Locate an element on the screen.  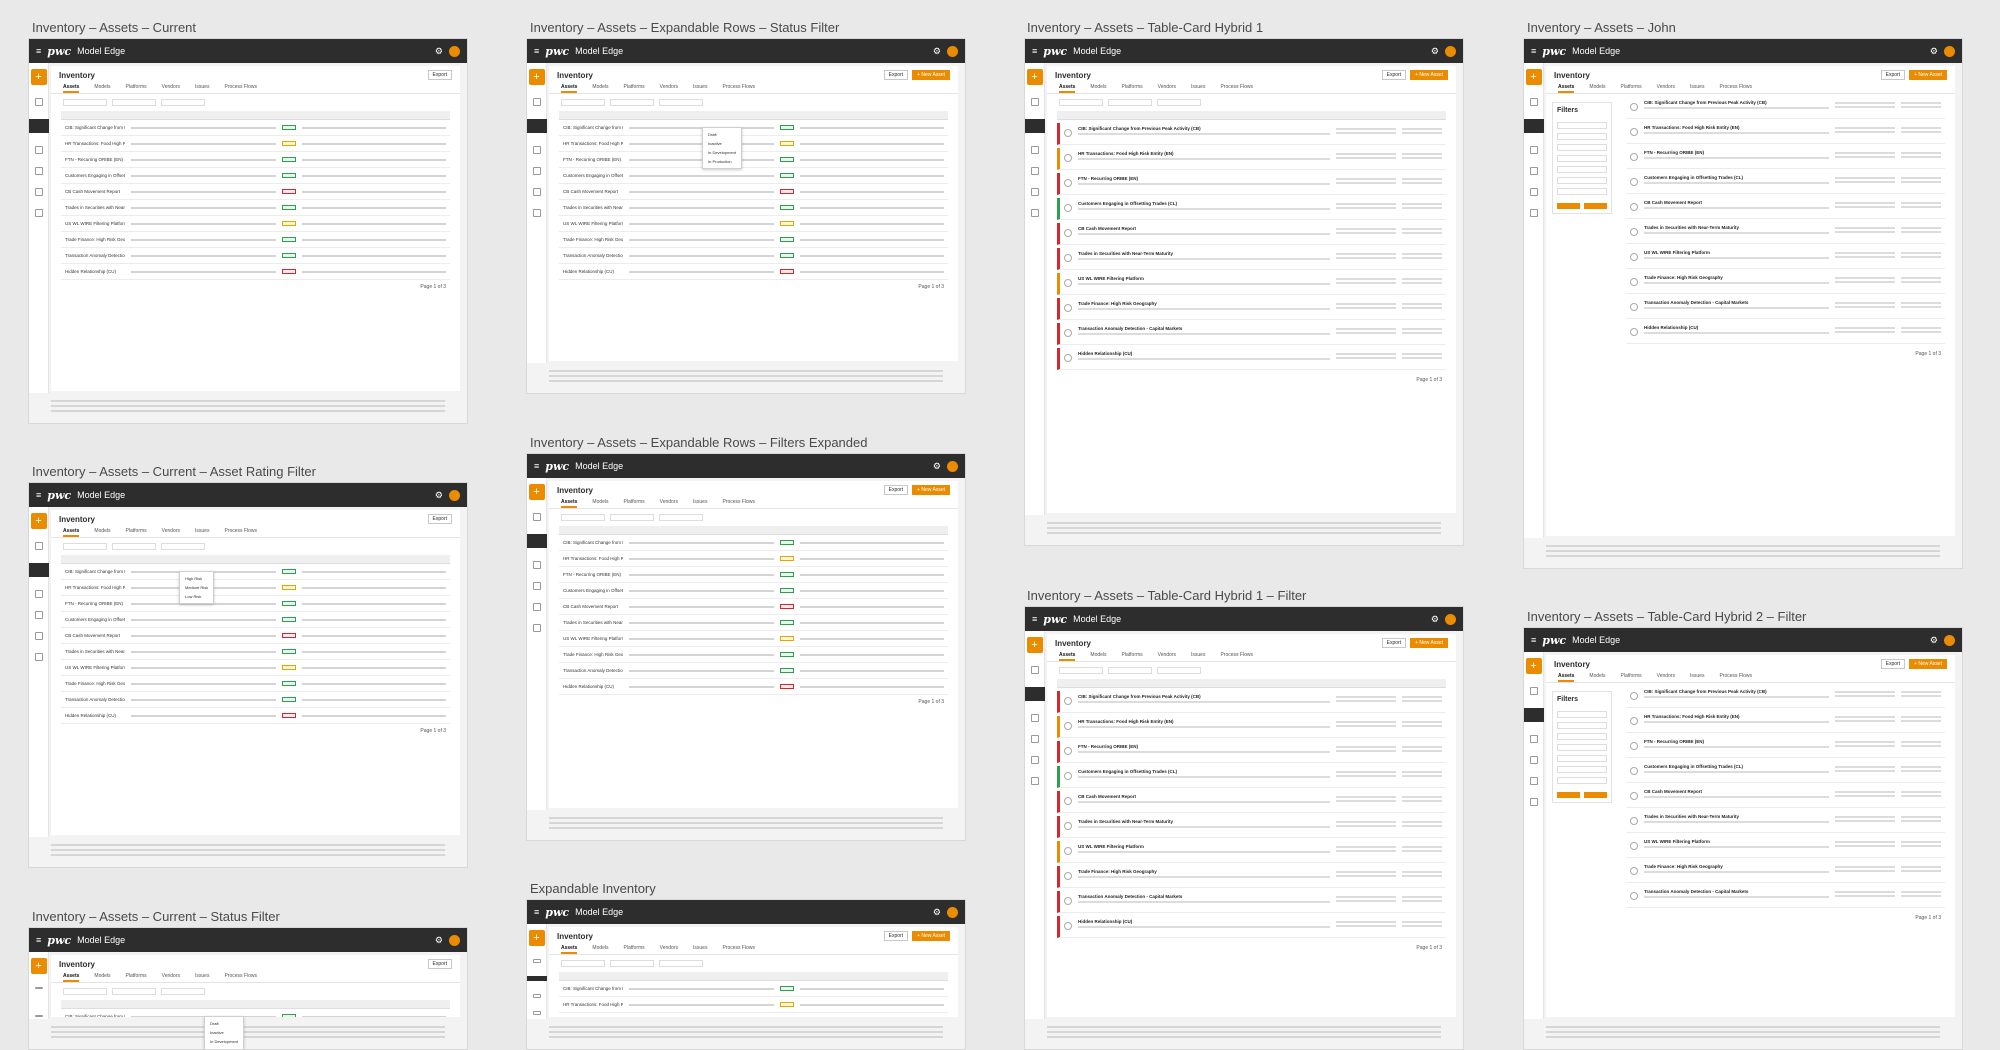
apply-button is located at coordinates (1568, 206).